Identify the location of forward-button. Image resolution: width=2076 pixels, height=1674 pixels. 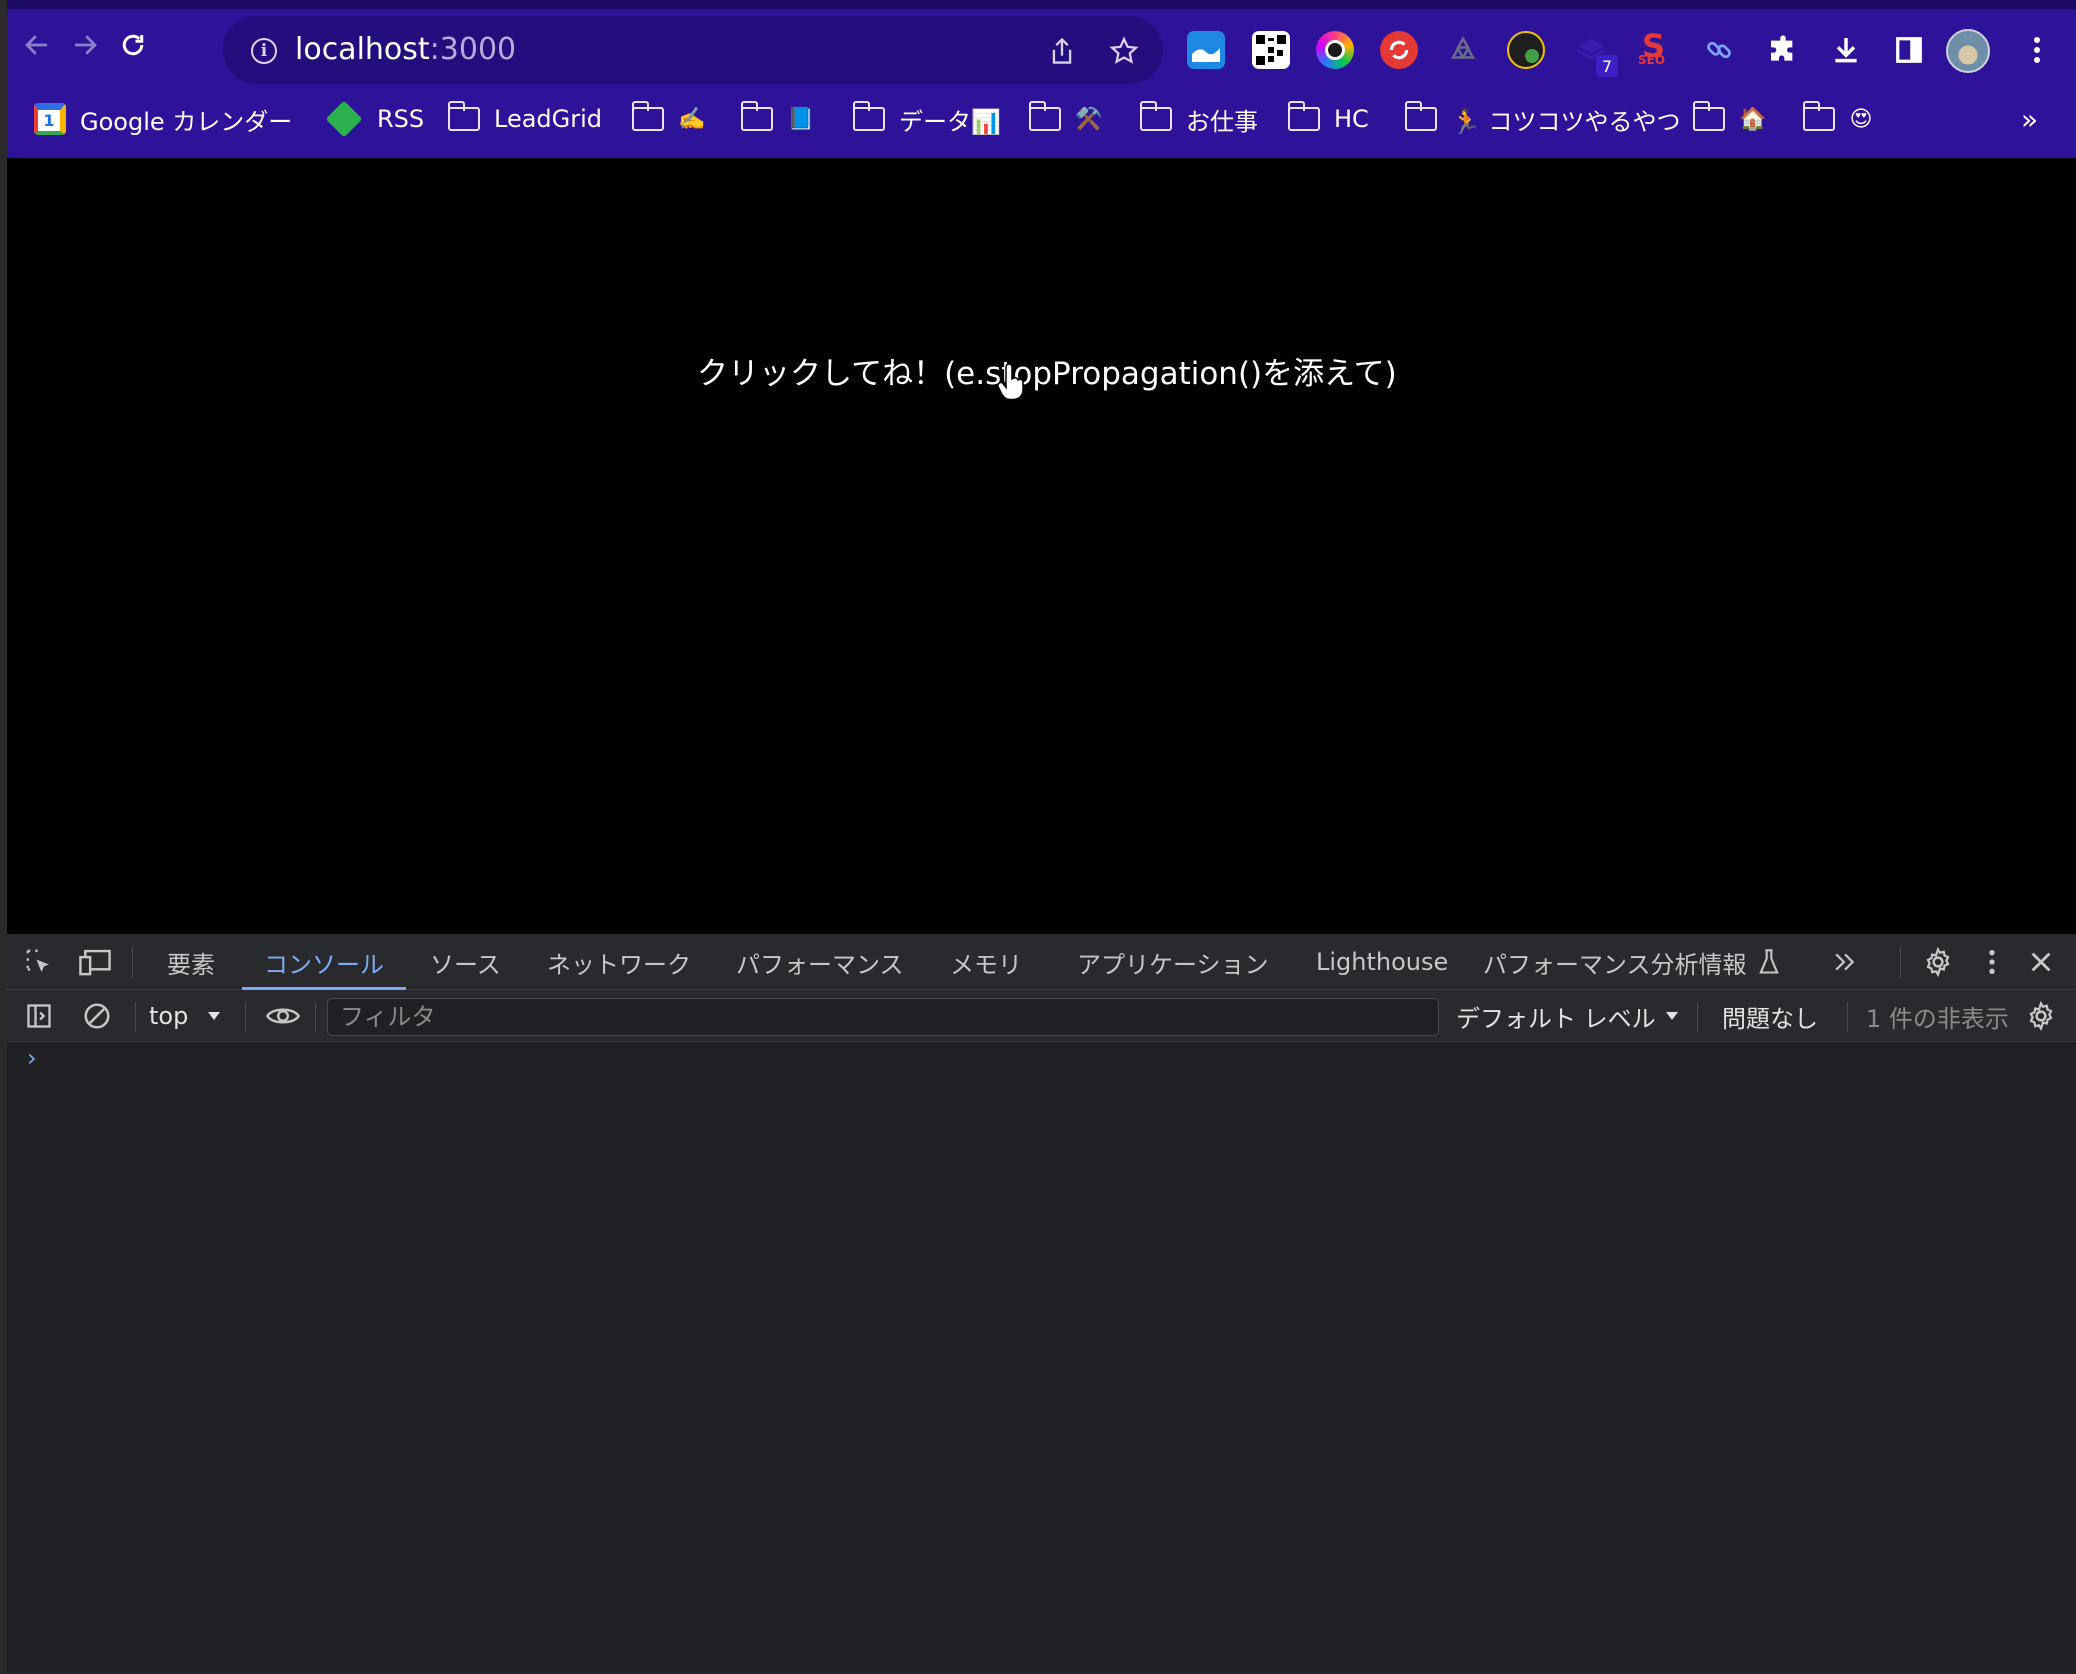
(85, 45).